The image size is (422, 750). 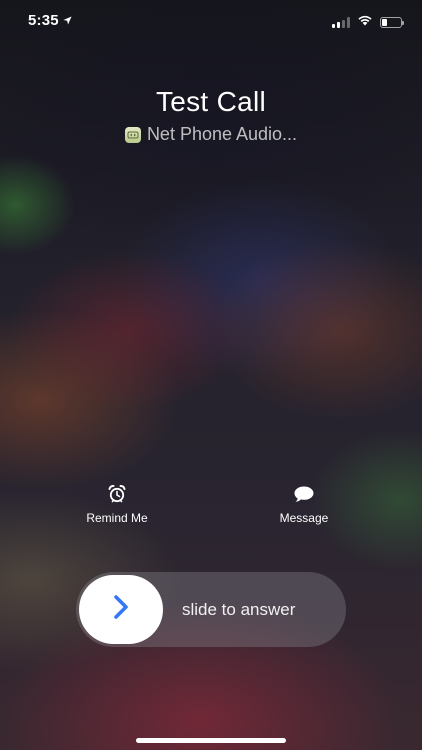 I want to click on status-time: 5:35, so click(x=43, y=20).